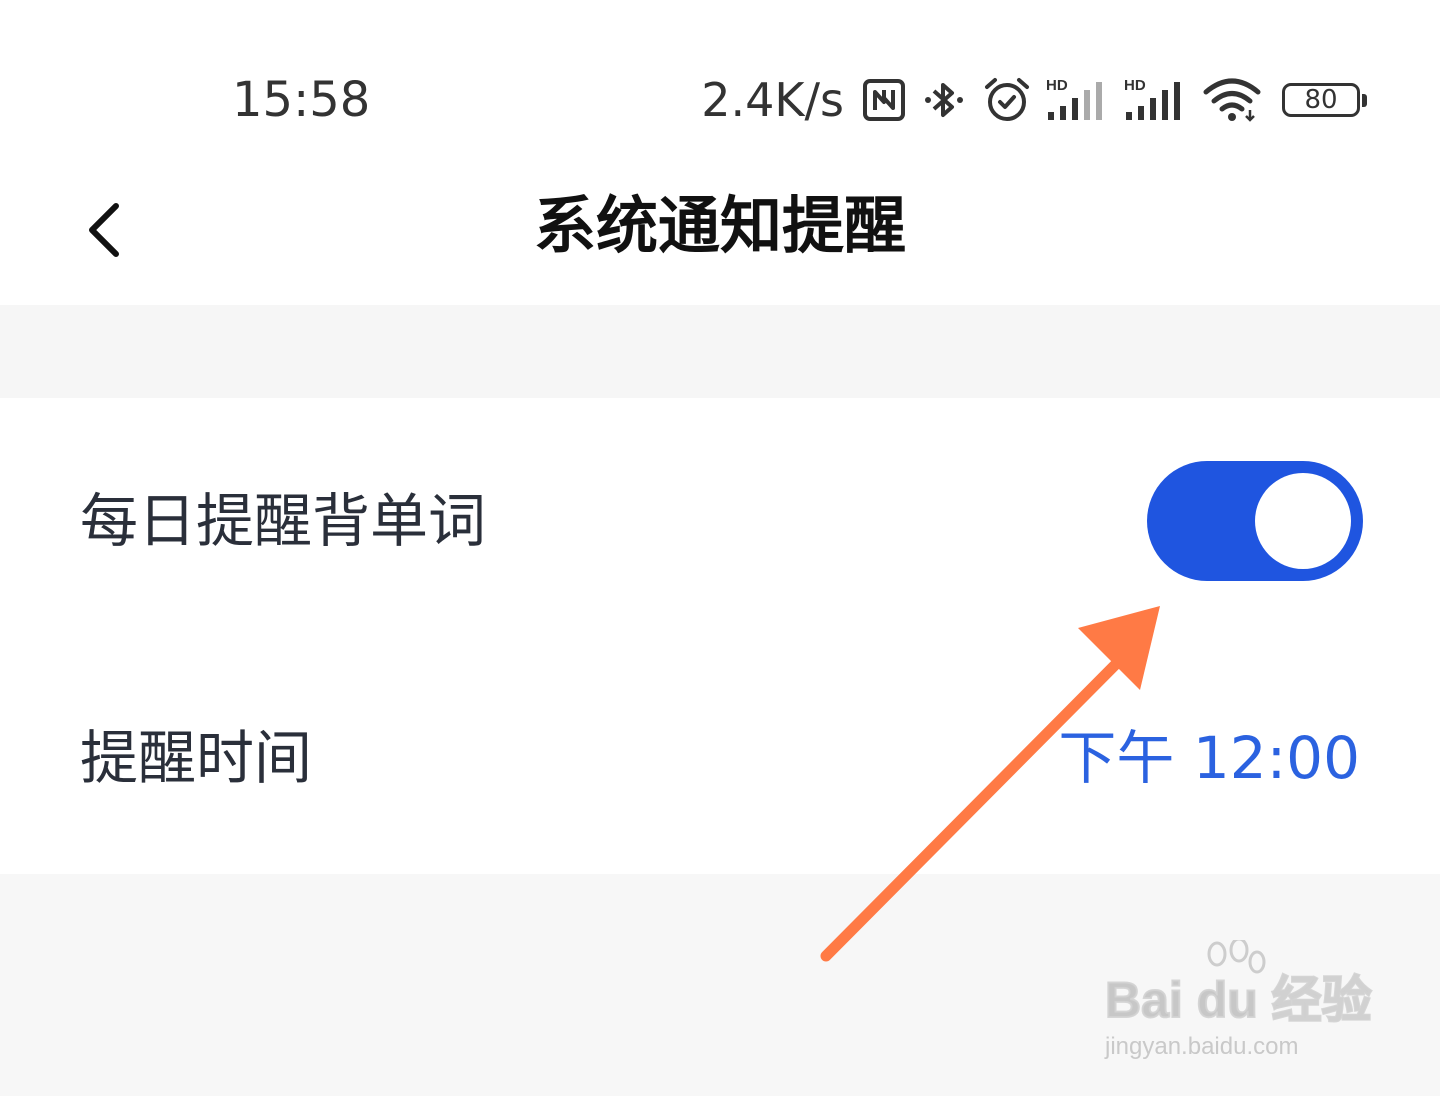 Image resolution: width=1440 pixels, height=1096 pixels. I want to click on toggle-knob, so click(1303, 521).